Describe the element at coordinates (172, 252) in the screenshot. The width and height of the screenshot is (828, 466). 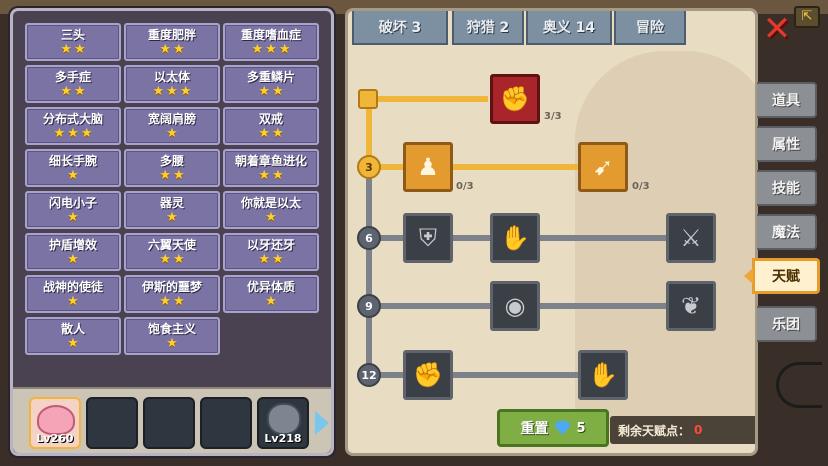
I see `trait-card: 六翼天使 ★ ★` at that location.